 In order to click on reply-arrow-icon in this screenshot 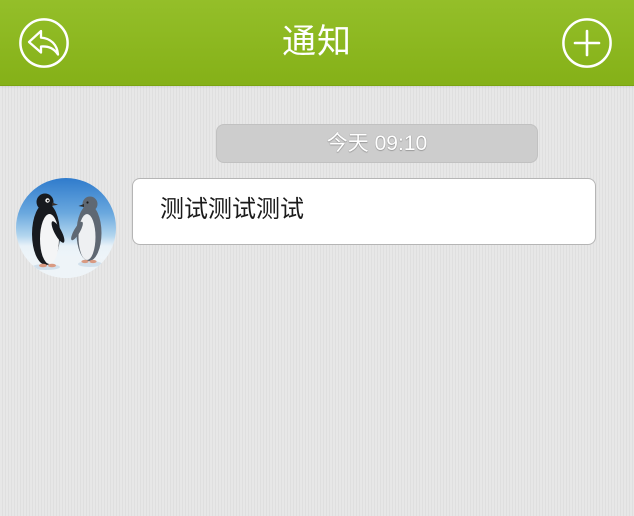, I will do `click(44, 43)`.